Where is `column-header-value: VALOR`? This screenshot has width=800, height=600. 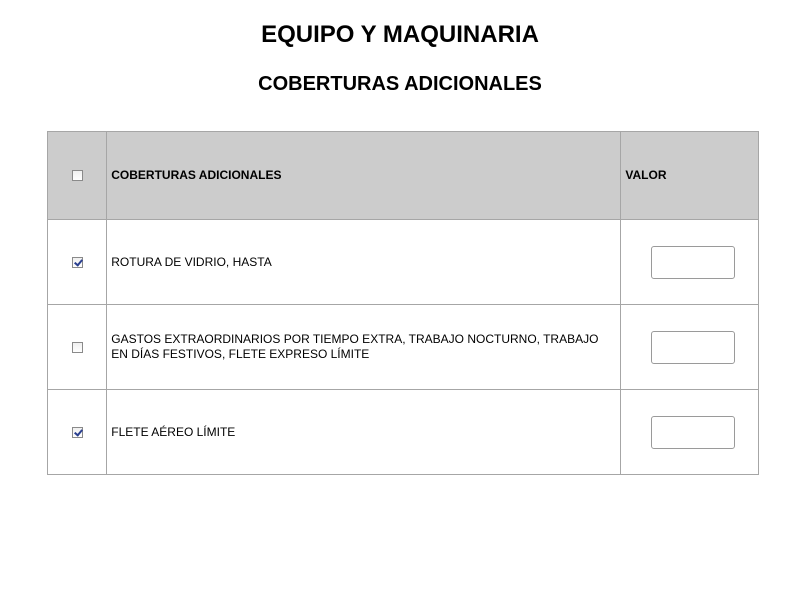
column-header-value: VALOR is located at coordinates (689, 175).